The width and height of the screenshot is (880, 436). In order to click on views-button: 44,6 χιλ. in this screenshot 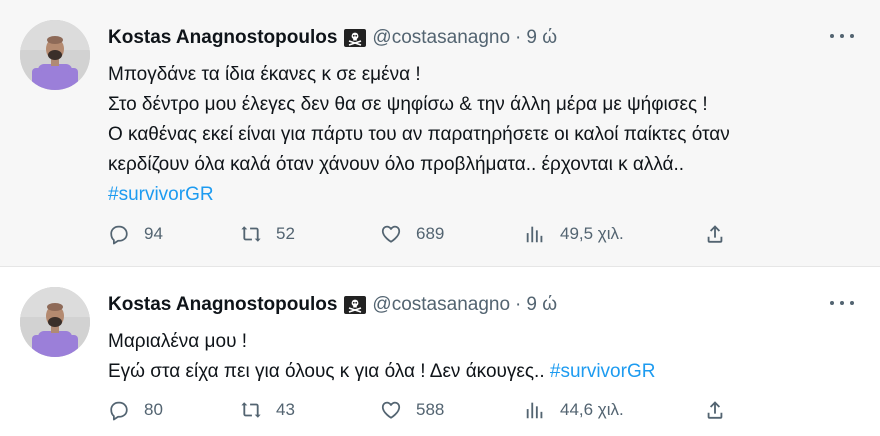, I will do `click(574, 410)`.